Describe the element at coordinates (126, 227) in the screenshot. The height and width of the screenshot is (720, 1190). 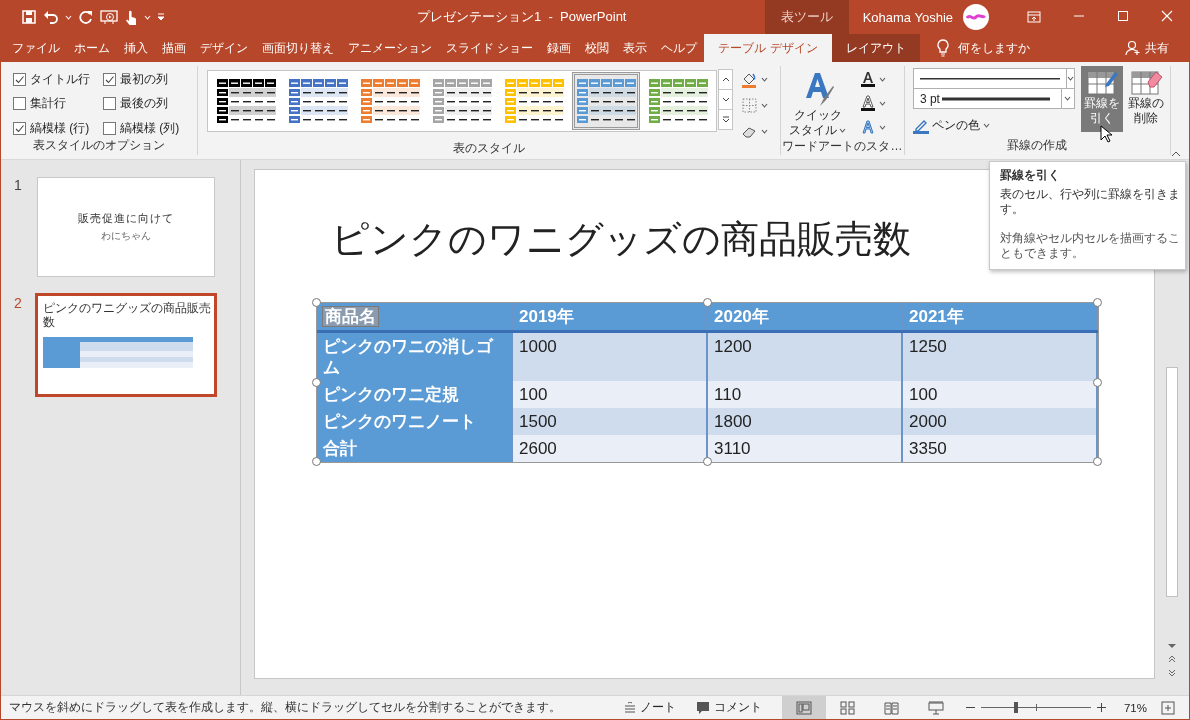
I see `slide-thumbnail: 販売促進に向けて わにちゃん` at that location.